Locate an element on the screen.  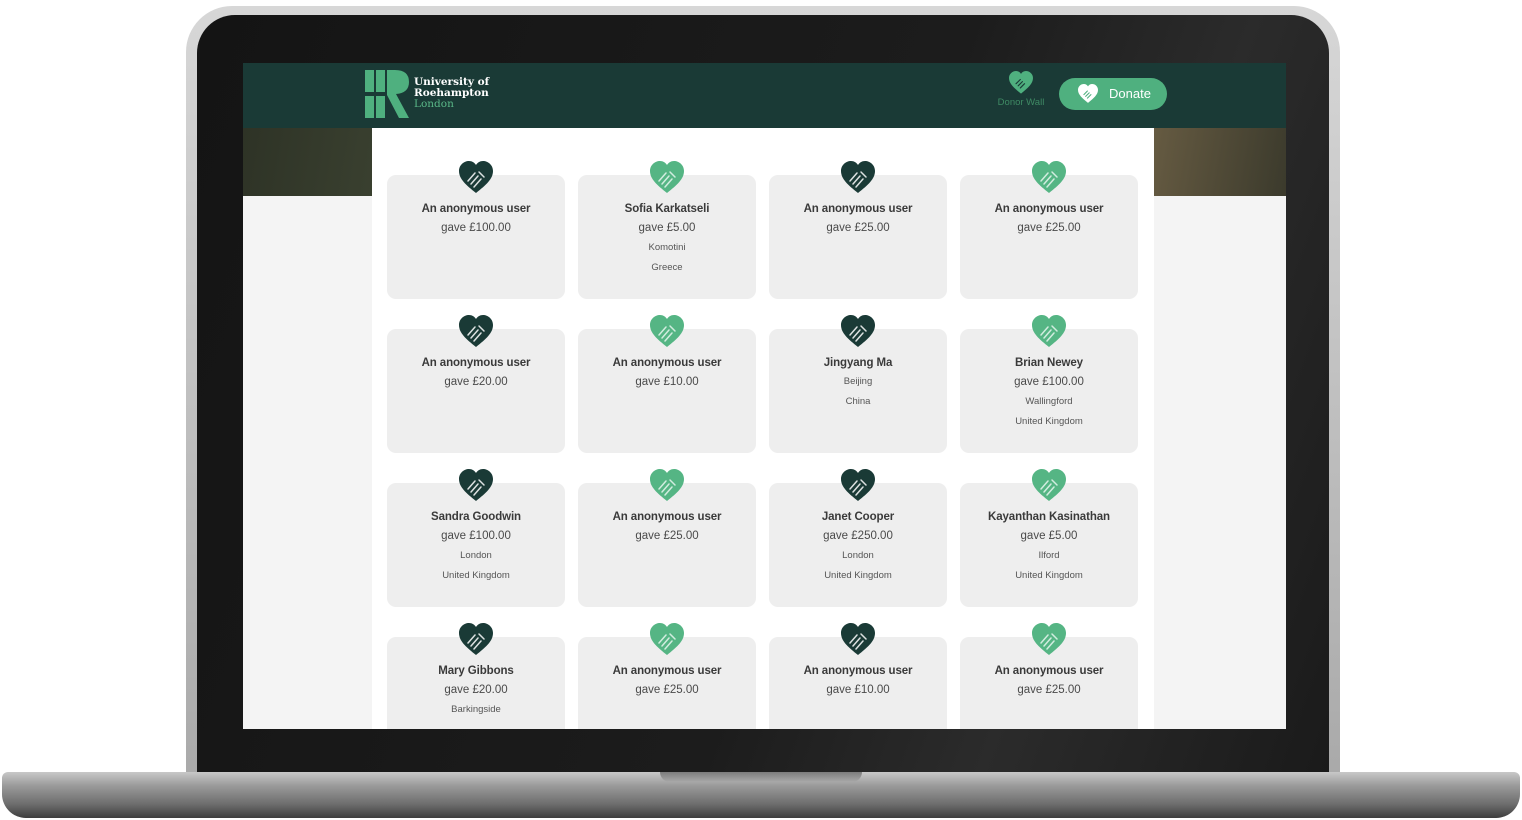
roehampton-r-logo-icon is located at coordinates (387, 94).